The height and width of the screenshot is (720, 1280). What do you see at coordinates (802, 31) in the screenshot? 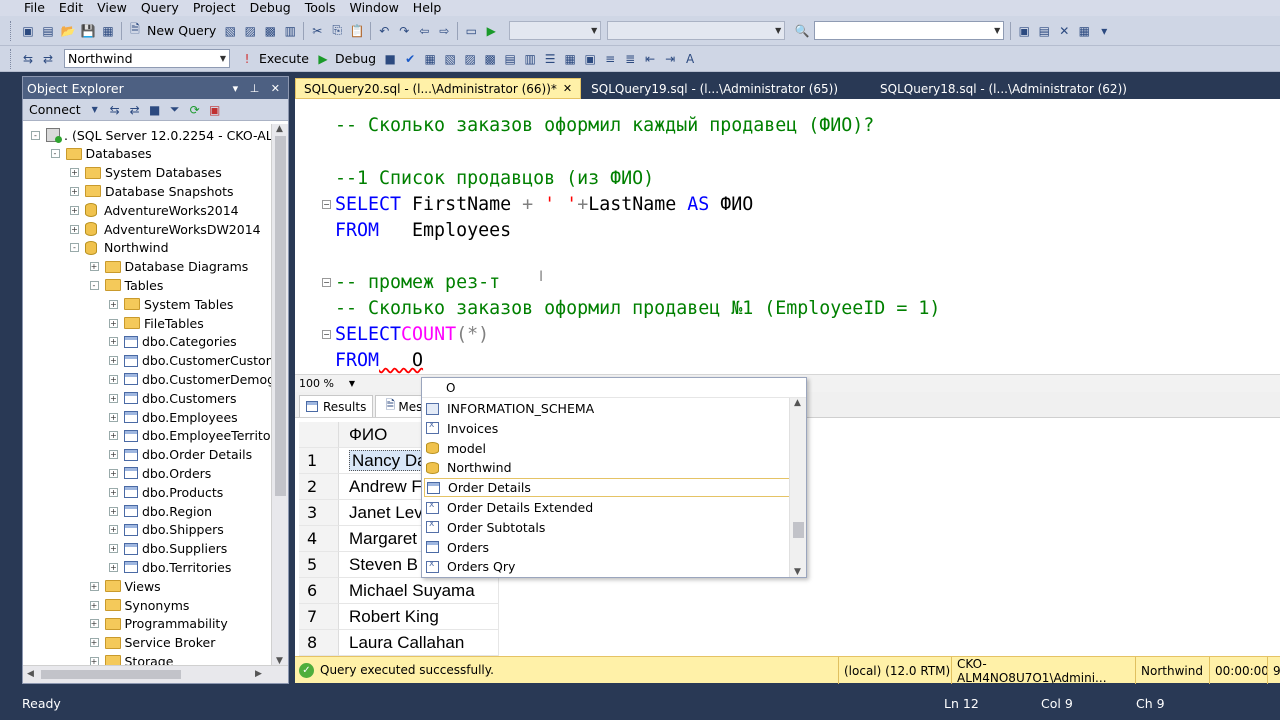
I see `find-icon: 🔍` at bounding box center [802, 31].